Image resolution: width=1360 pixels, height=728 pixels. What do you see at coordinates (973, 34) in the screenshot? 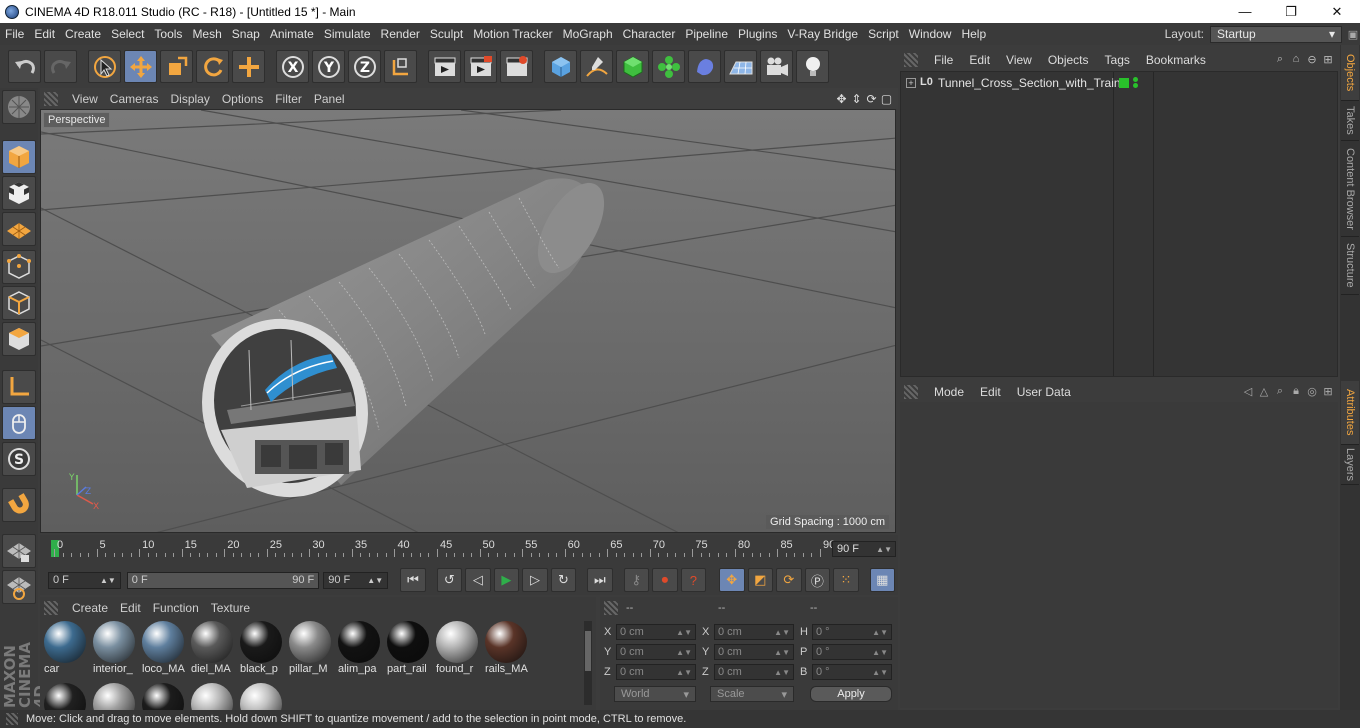
I see `menu-help: Help` at bounding box center [973, 34].